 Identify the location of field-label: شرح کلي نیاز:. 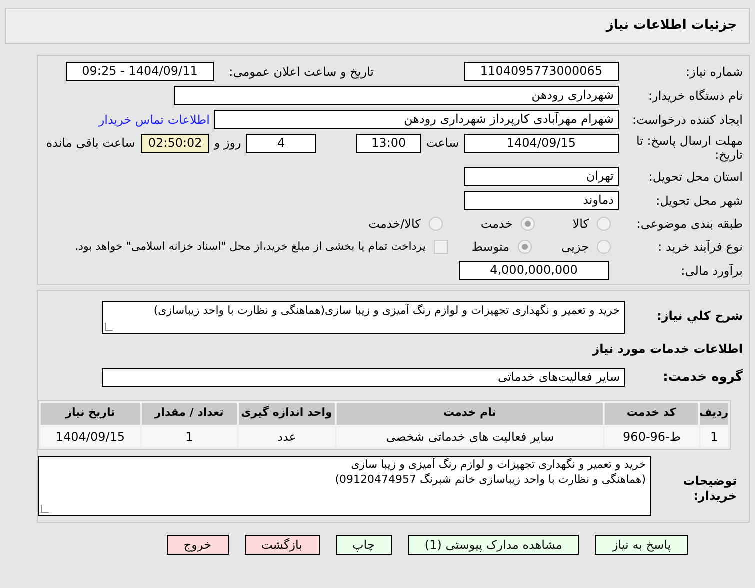
(699, 316).